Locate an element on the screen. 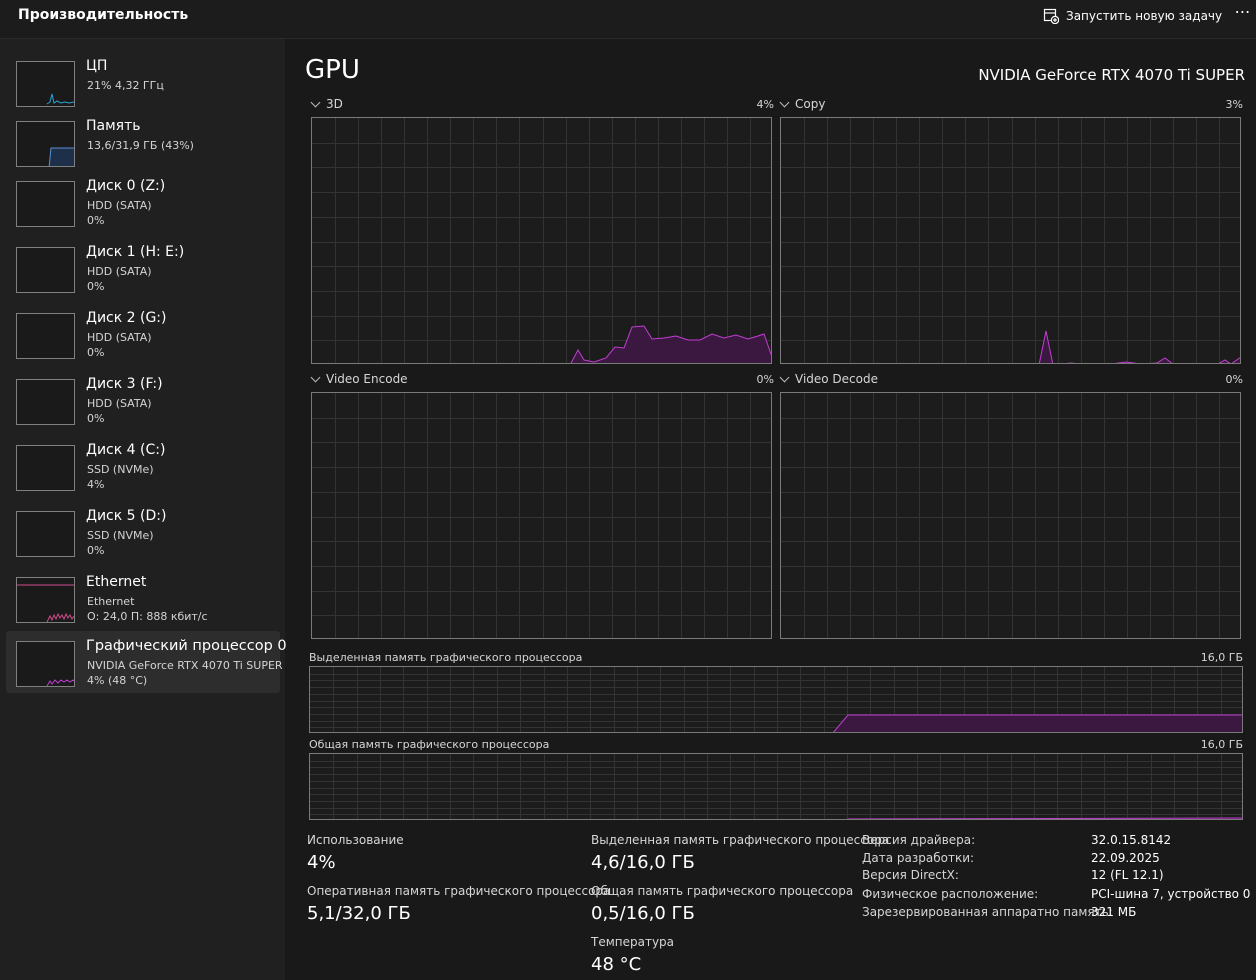 Image resolution: width=1256 pixels, height=980 pixels. sidebar-item-disk-1: Диск 1 (H: E:) HDD (SATA) 0% is located at coordinates (143, 268).